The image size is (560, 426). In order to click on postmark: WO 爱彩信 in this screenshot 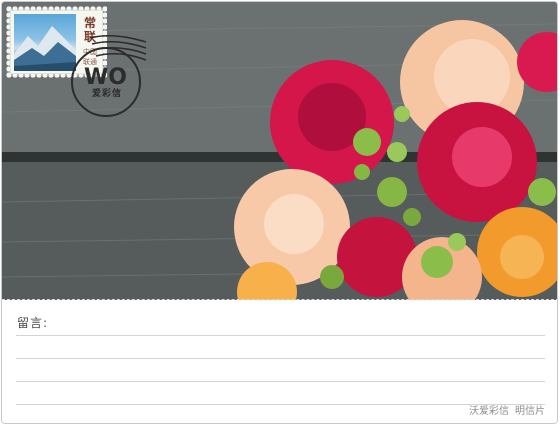, I will do `click(108, 76)`.